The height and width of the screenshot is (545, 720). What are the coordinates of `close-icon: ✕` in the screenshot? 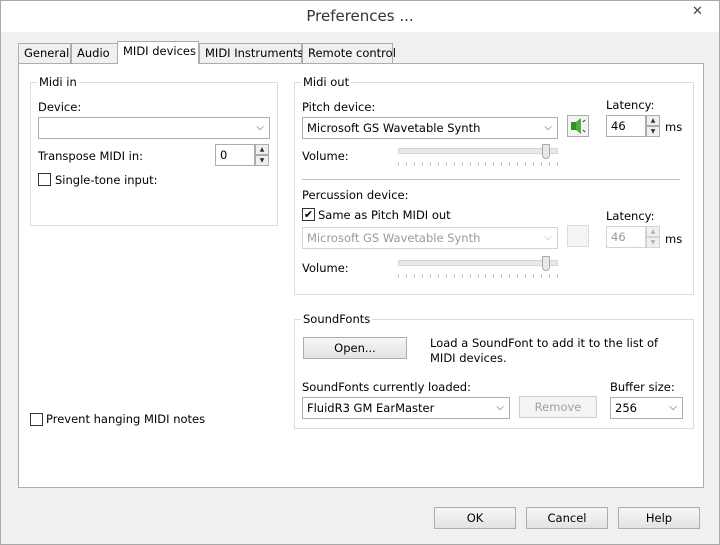 It's located at (697, 12).